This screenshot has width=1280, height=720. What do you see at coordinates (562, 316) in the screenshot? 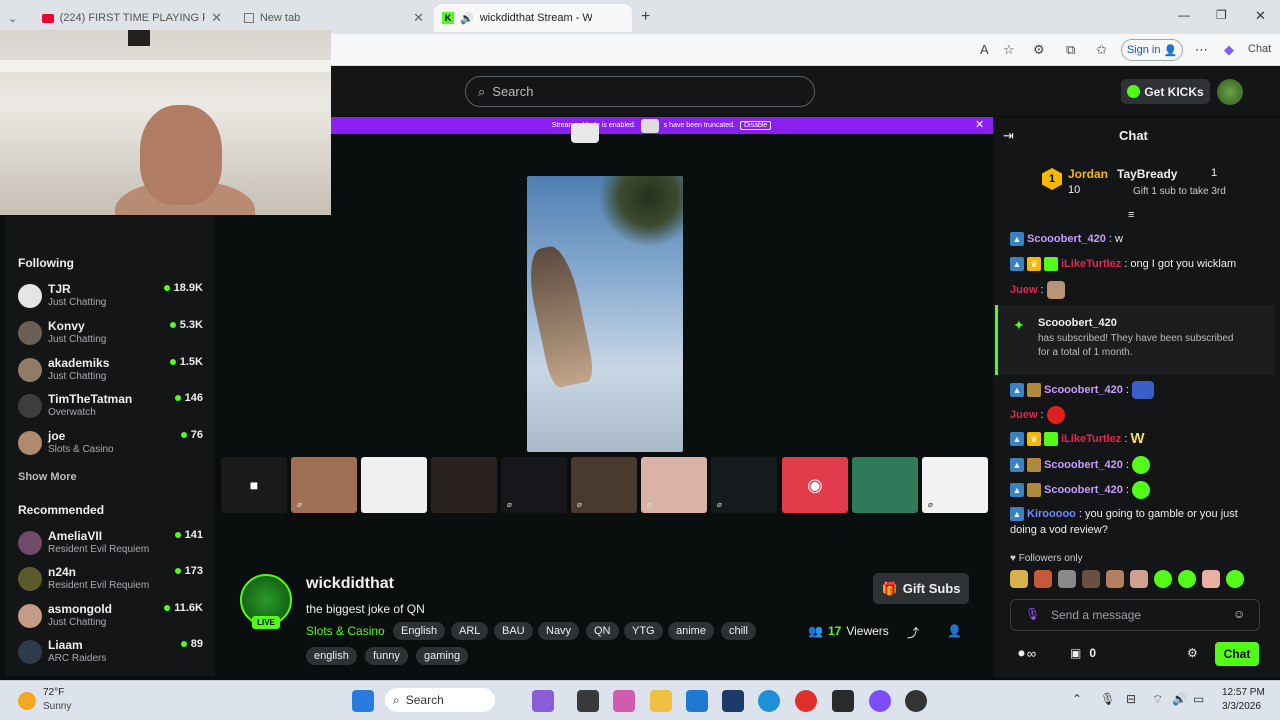
I see `video-person` at bounding box center [562, 316].